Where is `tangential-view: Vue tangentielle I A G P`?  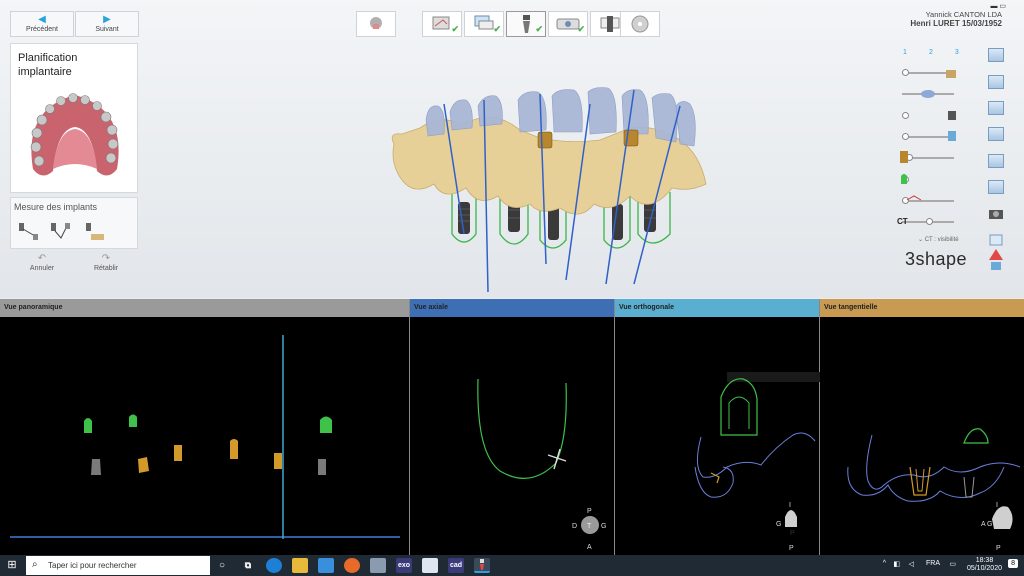
tangential-view: Vue tangentielle I A G P is located at coordinates (922, 427).